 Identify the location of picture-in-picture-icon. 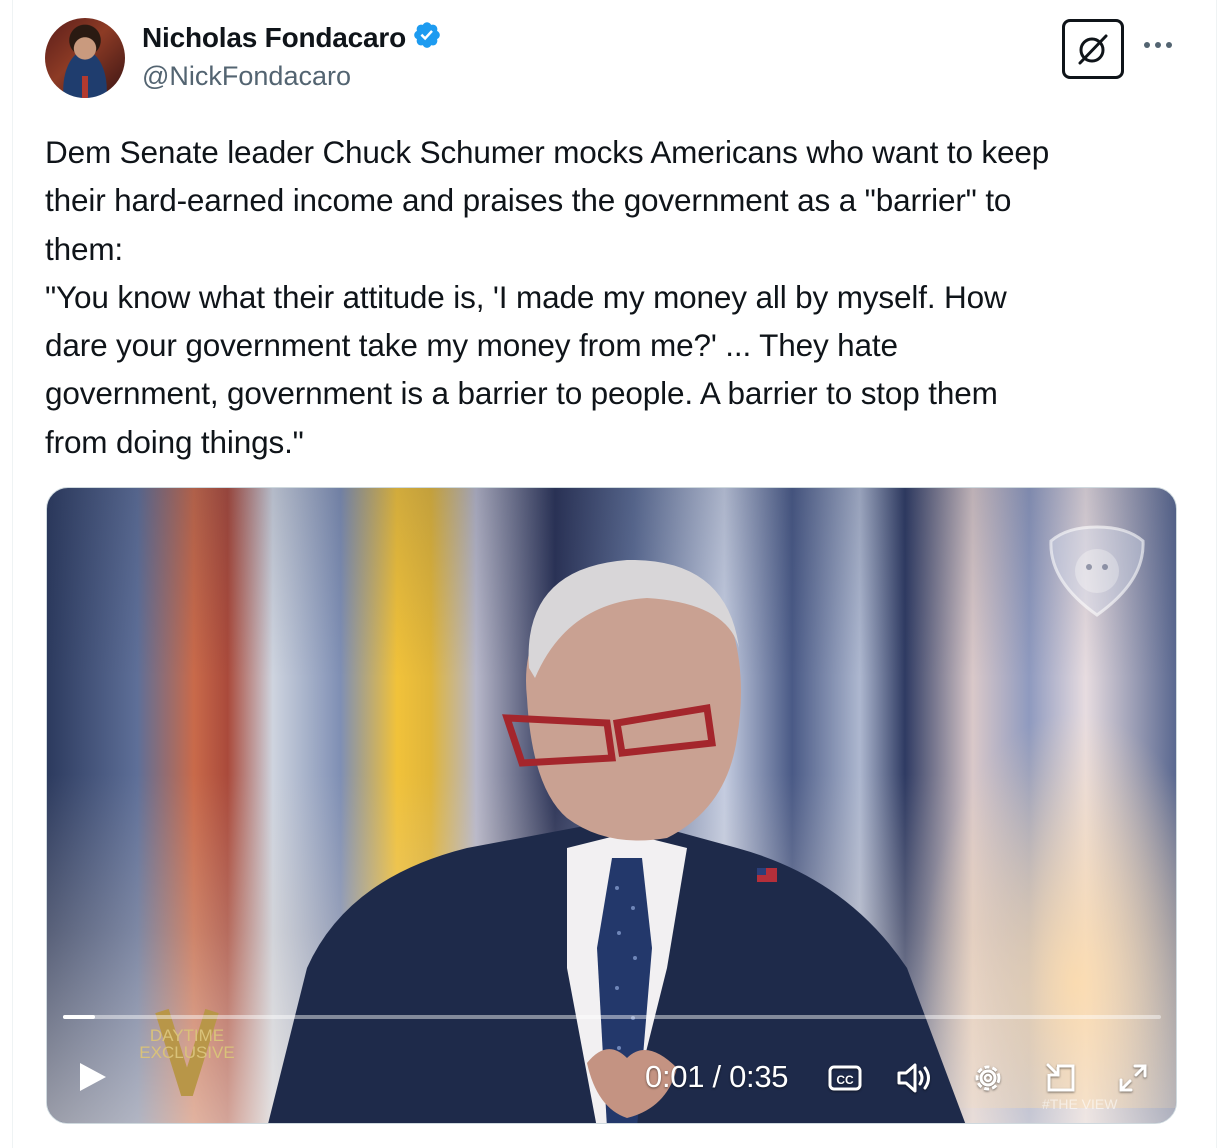
(1060, 1077).